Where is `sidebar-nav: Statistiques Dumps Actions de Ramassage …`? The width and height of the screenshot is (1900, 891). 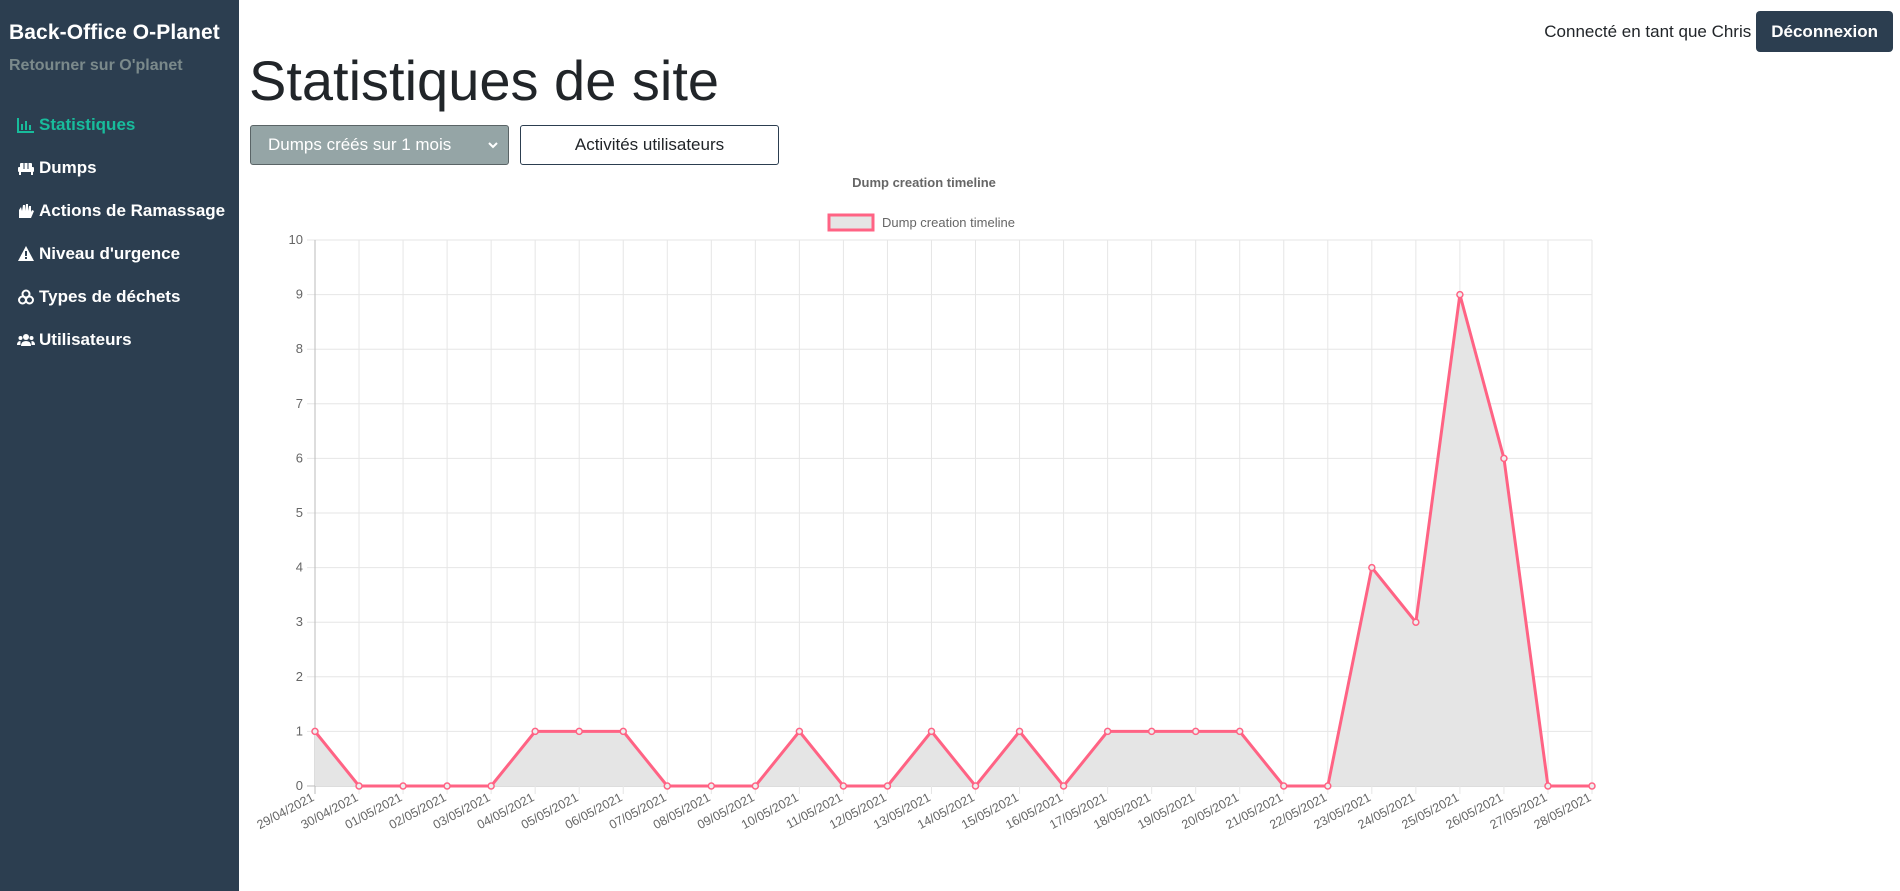
sidebar-nav: Statistiques Dumps Actions de Ramassage … is located at coordinates (121, 232).